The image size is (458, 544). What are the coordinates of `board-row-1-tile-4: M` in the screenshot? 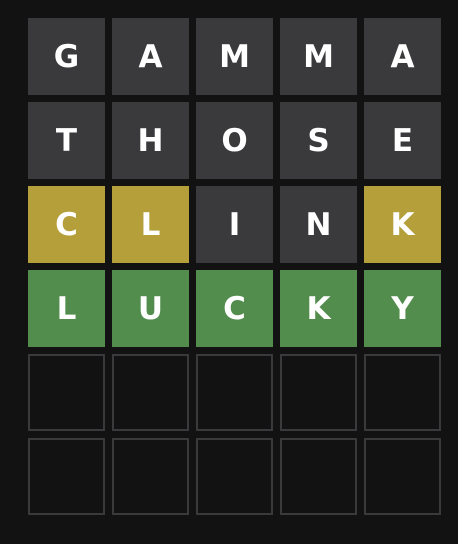 It's located at (318, 56).